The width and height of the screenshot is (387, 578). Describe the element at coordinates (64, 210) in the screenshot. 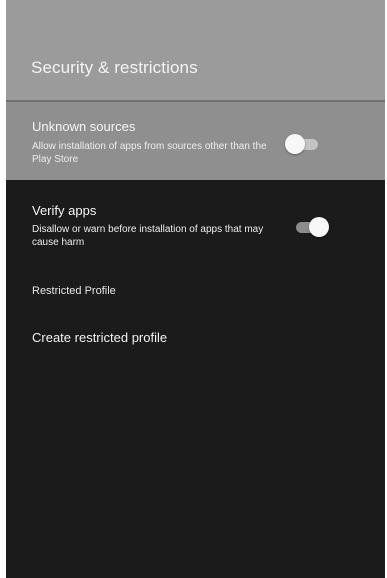

I see `verify-apps-title: Verify apps` at that location.